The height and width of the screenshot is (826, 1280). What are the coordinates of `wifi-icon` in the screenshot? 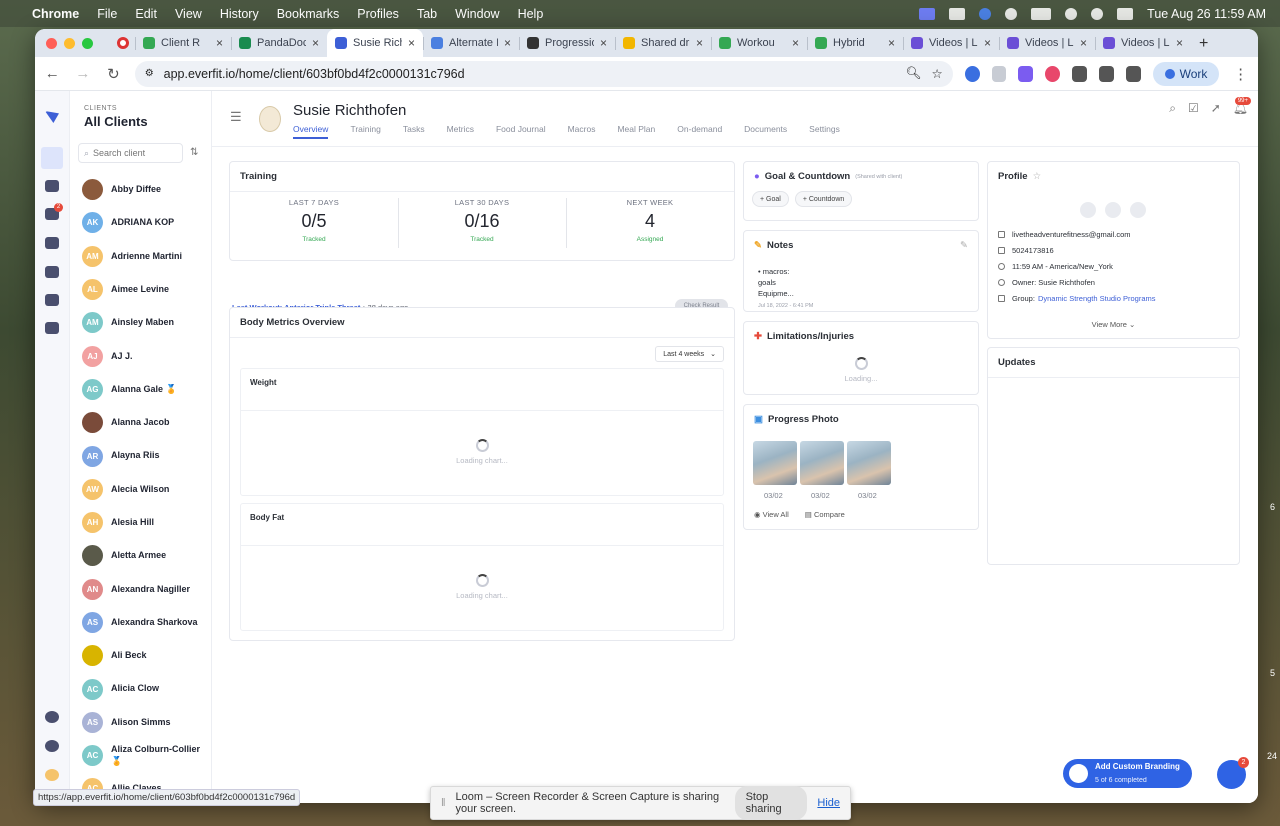 It's located at (1071, 13).